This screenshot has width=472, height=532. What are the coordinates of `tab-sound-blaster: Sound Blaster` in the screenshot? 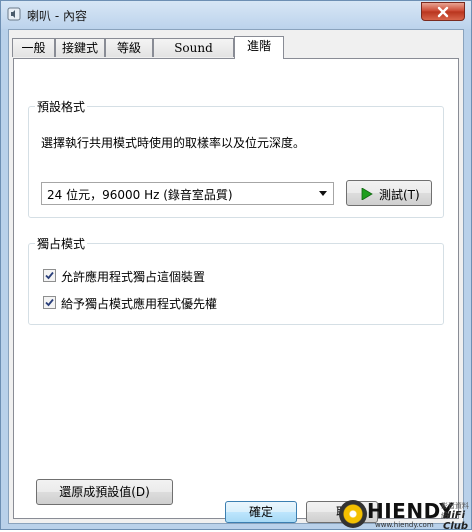 It's located at (193, 55).